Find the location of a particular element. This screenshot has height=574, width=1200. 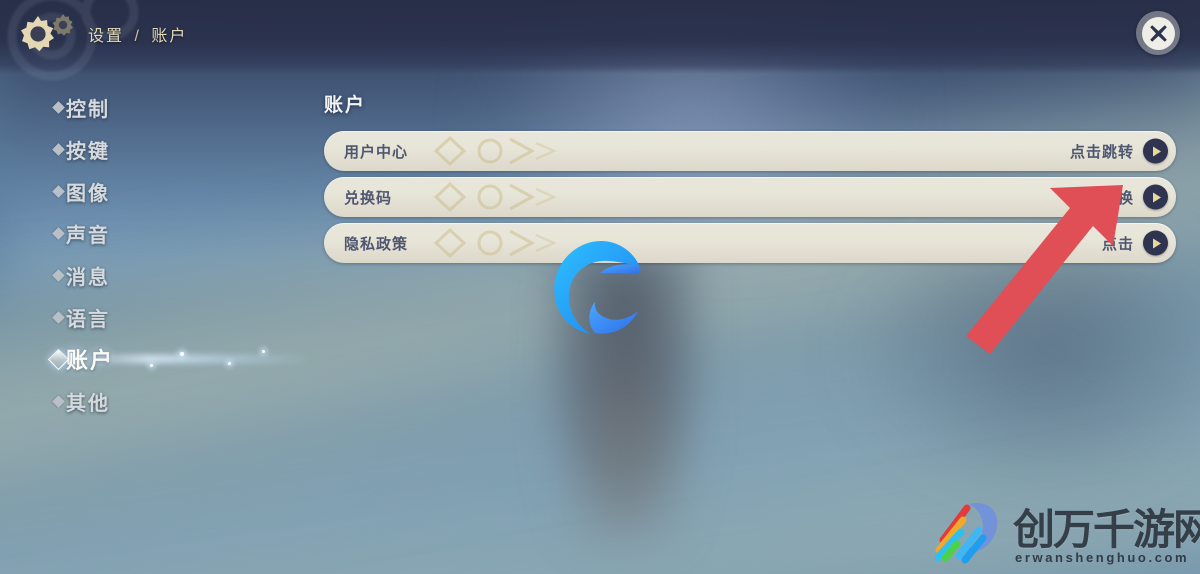

close-button is located at coordinates (1158, 33).